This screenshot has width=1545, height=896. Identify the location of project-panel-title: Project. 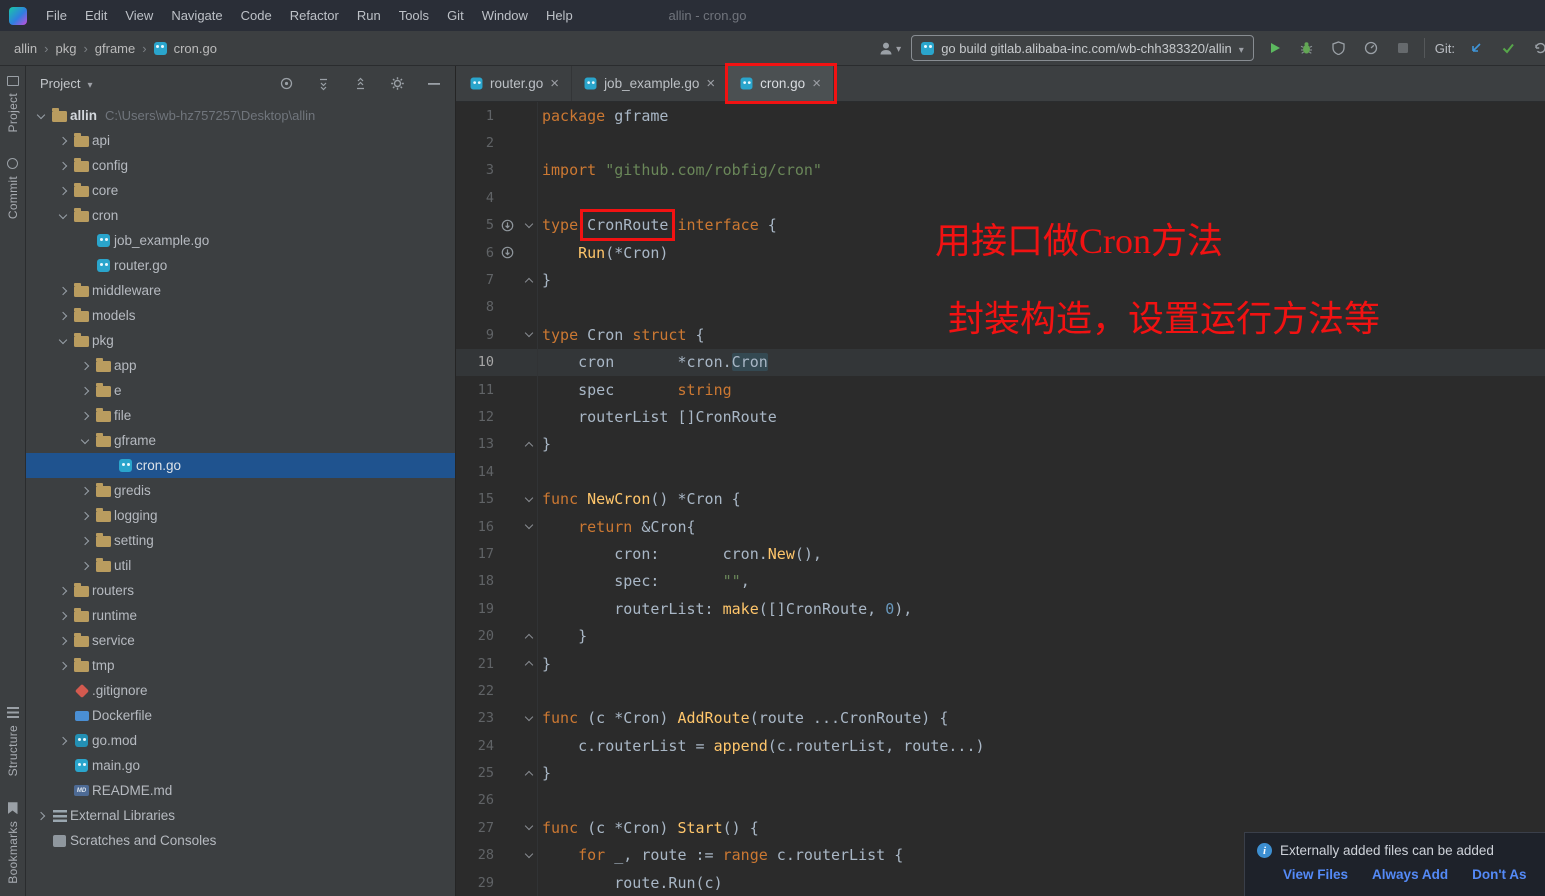
(60, 83).